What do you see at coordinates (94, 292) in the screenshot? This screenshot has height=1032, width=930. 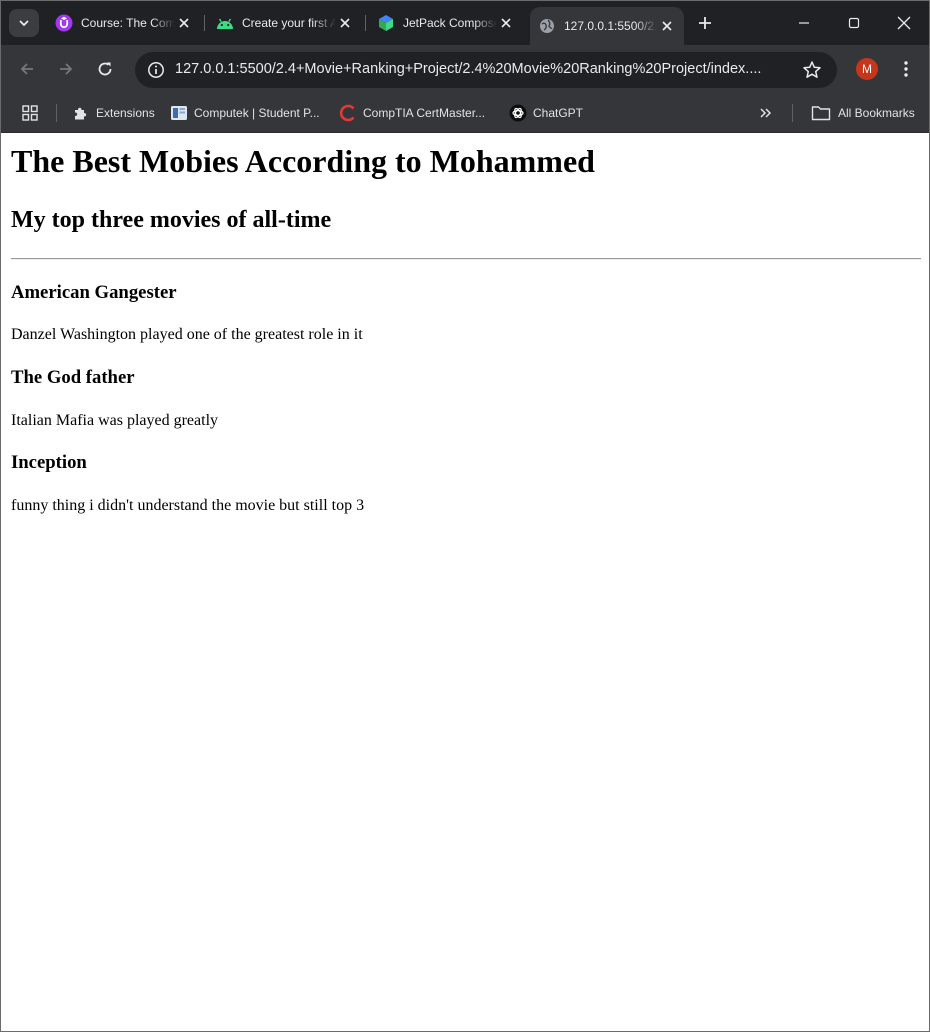 I see `movie-title: American Gangester` at bounding box center [94, 292].